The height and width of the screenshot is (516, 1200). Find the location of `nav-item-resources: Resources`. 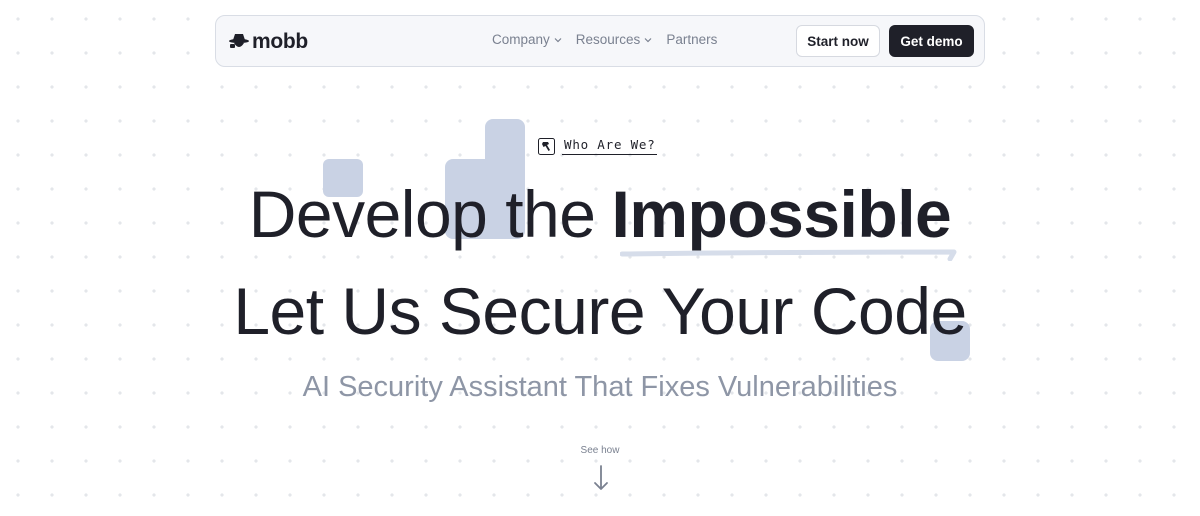

nav-item-resources: Resources is located at coordinates (614, 39).